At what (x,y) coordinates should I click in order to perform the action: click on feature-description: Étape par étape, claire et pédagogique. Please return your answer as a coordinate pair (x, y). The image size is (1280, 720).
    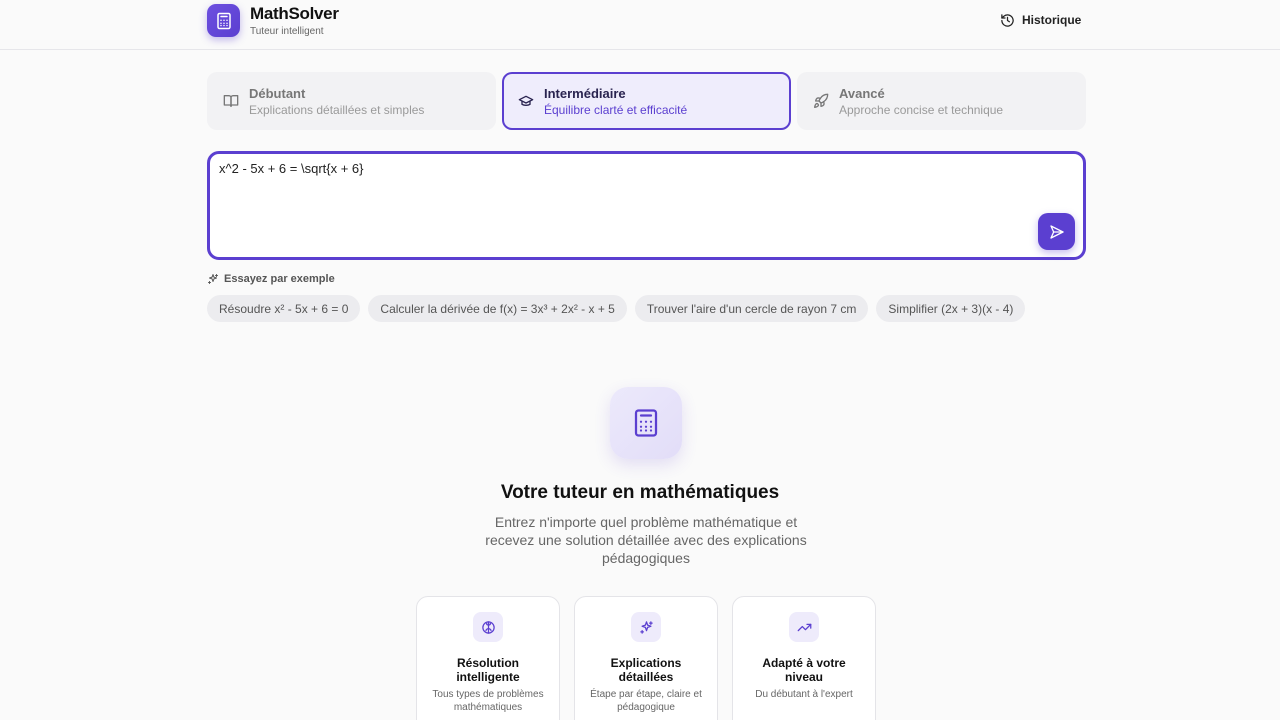
    Looking at the image, I should click on (646, 701).